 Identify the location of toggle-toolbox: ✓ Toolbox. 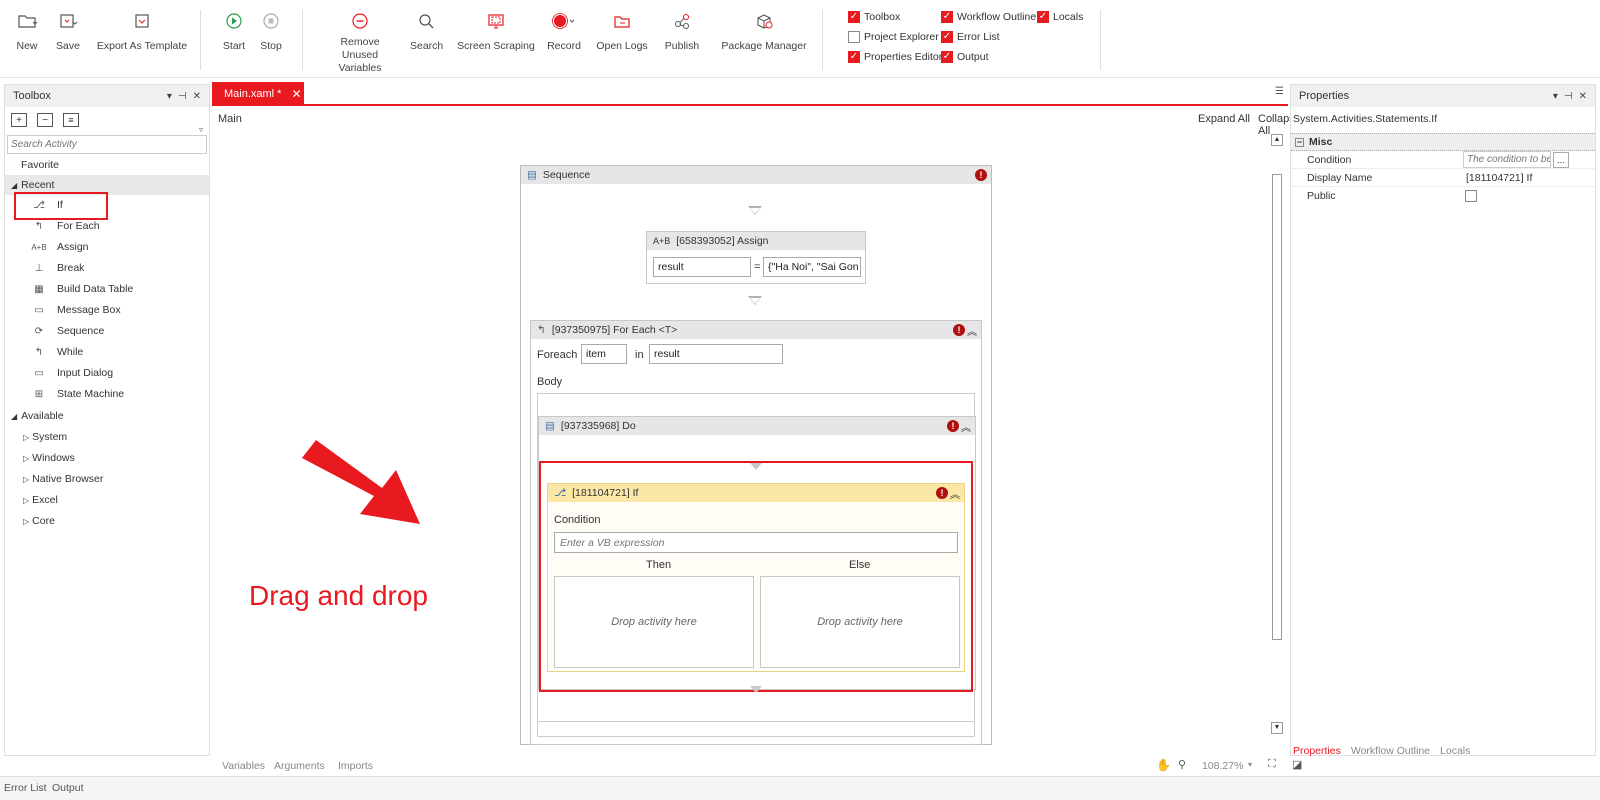
(874, 17).